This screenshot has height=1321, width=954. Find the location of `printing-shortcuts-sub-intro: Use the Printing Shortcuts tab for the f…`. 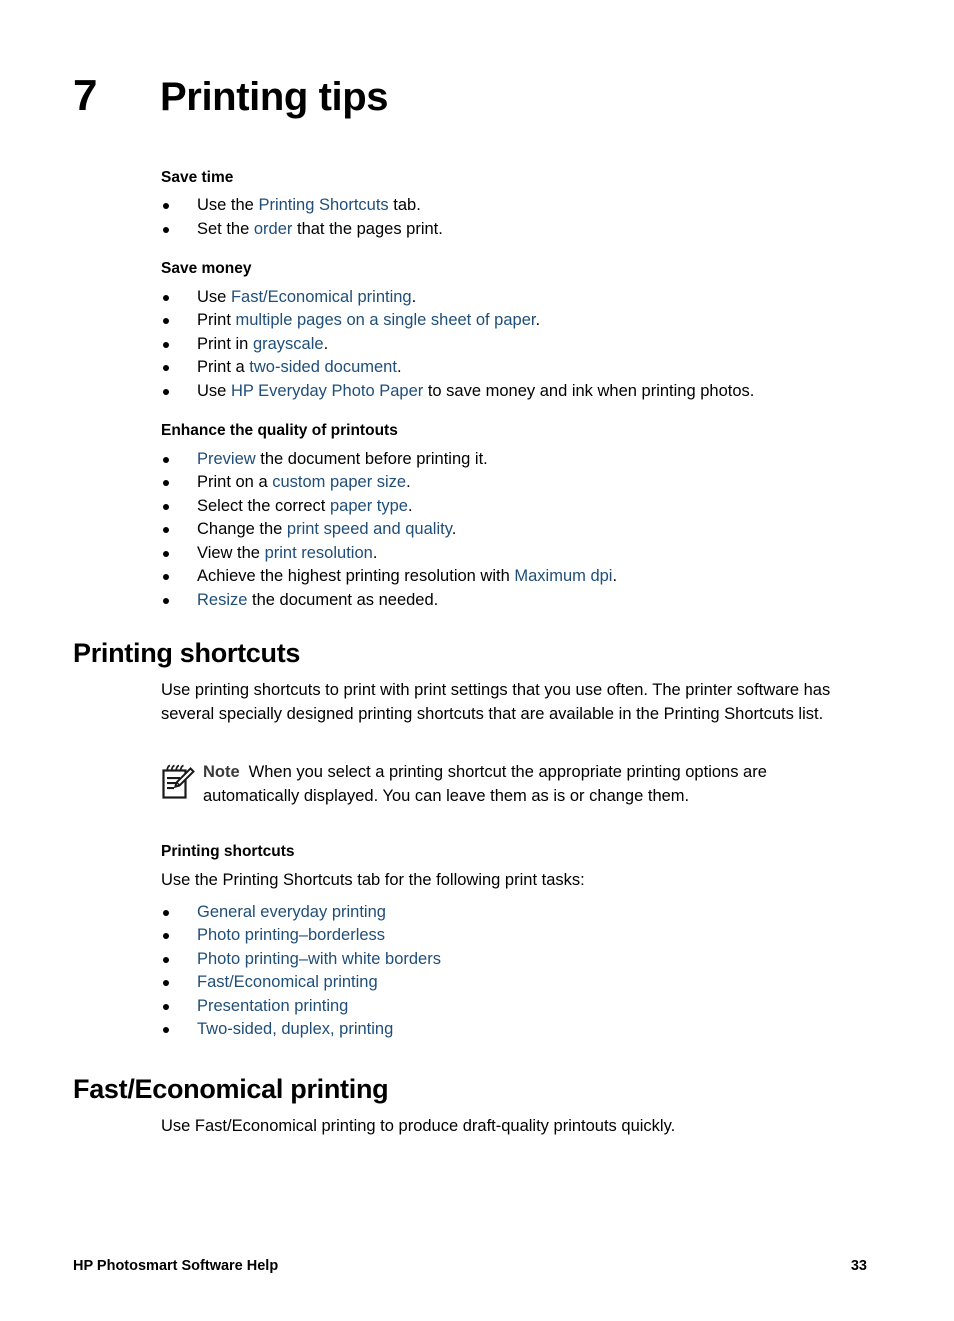

printing-shortcuts-sub-intro: Use the Printing Shortcuts tab for the f… is located at coordinates (373, 880).